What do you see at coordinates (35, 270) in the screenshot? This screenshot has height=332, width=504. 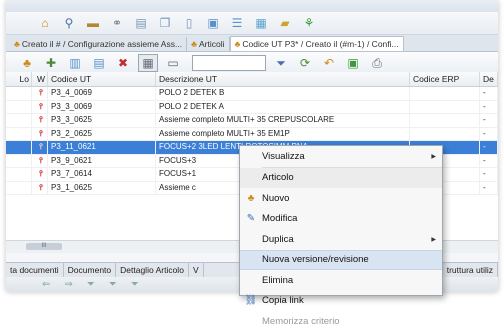 I see `tab-lista-documenti: ta documenti` at bounding box center [35, 270].